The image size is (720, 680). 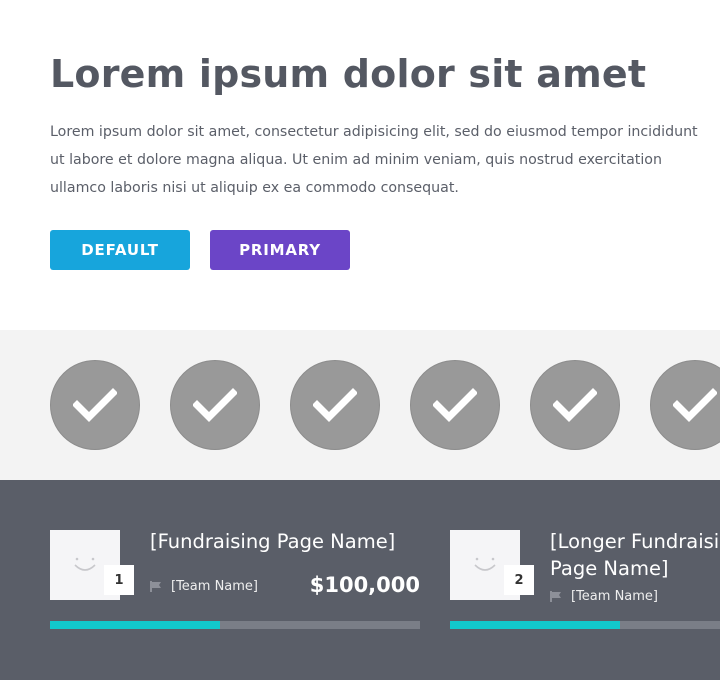 What do you see at coordinates (348, 74) in the screenshot?
I see `hero-title: Lorem ipsum dolor sit amet` at bounding box center [348, 74].